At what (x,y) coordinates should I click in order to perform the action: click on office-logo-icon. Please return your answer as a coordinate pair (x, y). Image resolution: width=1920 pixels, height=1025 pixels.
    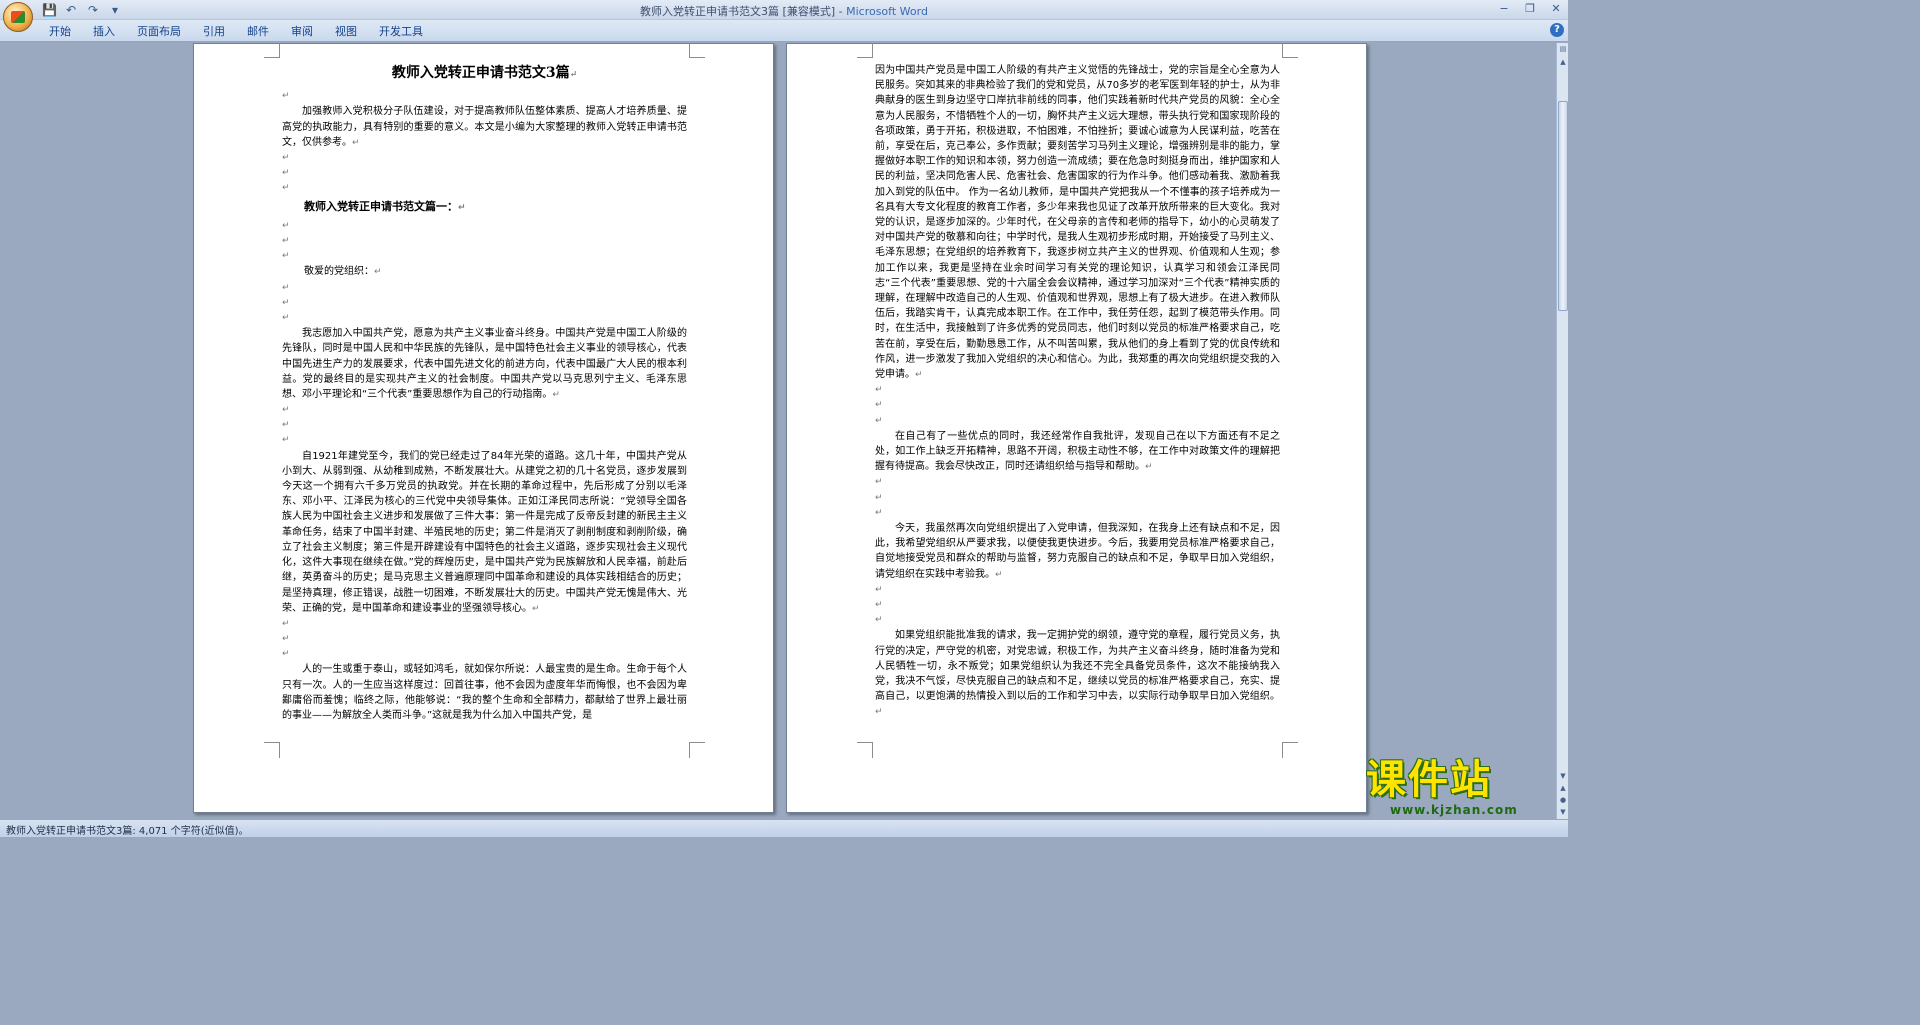
    Looking at the image, I should click on (18, 17).